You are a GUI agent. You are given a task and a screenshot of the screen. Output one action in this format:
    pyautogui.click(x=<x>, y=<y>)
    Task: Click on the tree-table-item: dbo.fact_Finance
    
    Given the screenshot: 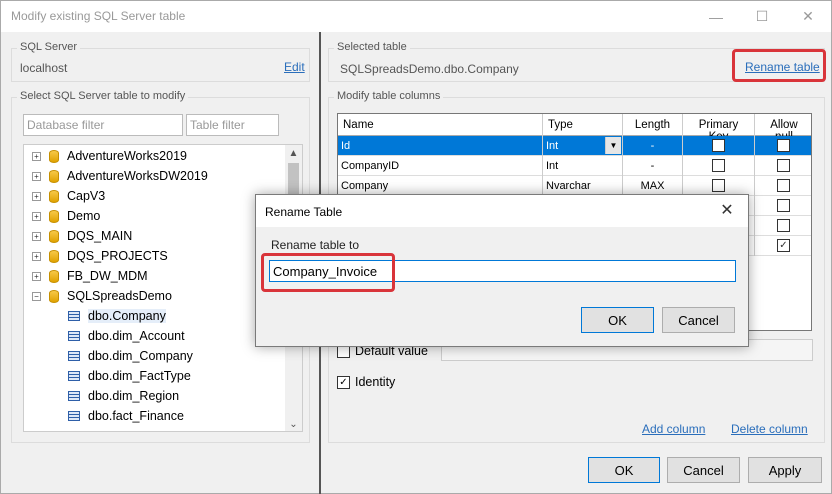 What is the action you would take?
    pyautogui.click(x=126, y=416)
    